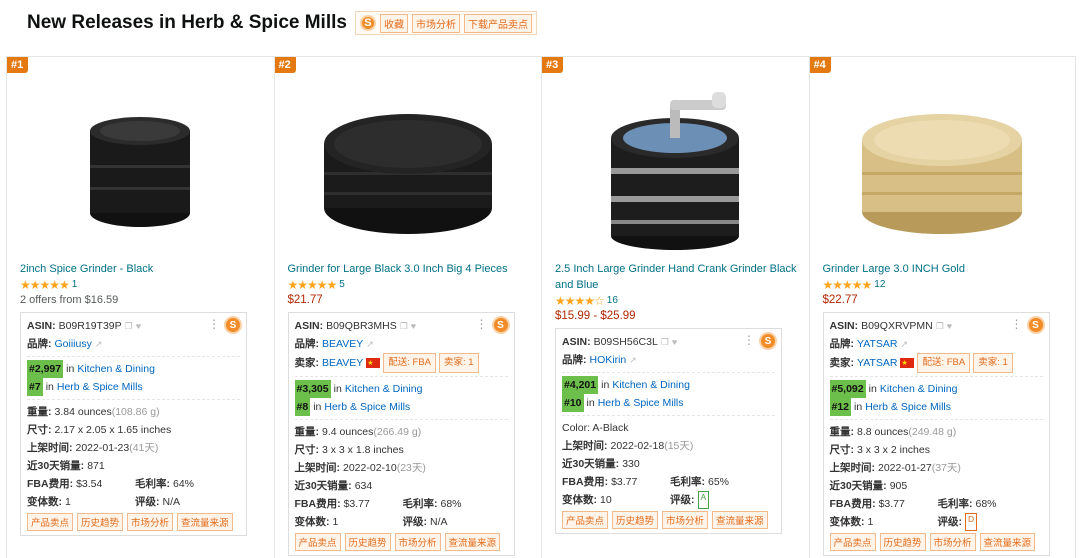  What do you see at coordinates (307, 363) in the screenshot?
I see `seller-label: 卖家:` at bounding box center [307, 363].